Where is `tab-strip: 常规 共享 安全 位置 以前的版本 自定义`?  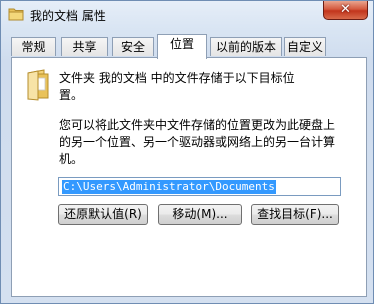 tab-strip: 常规 共享 安全 位置 以前的版本 自定义 is located at coordinates (189, 46).